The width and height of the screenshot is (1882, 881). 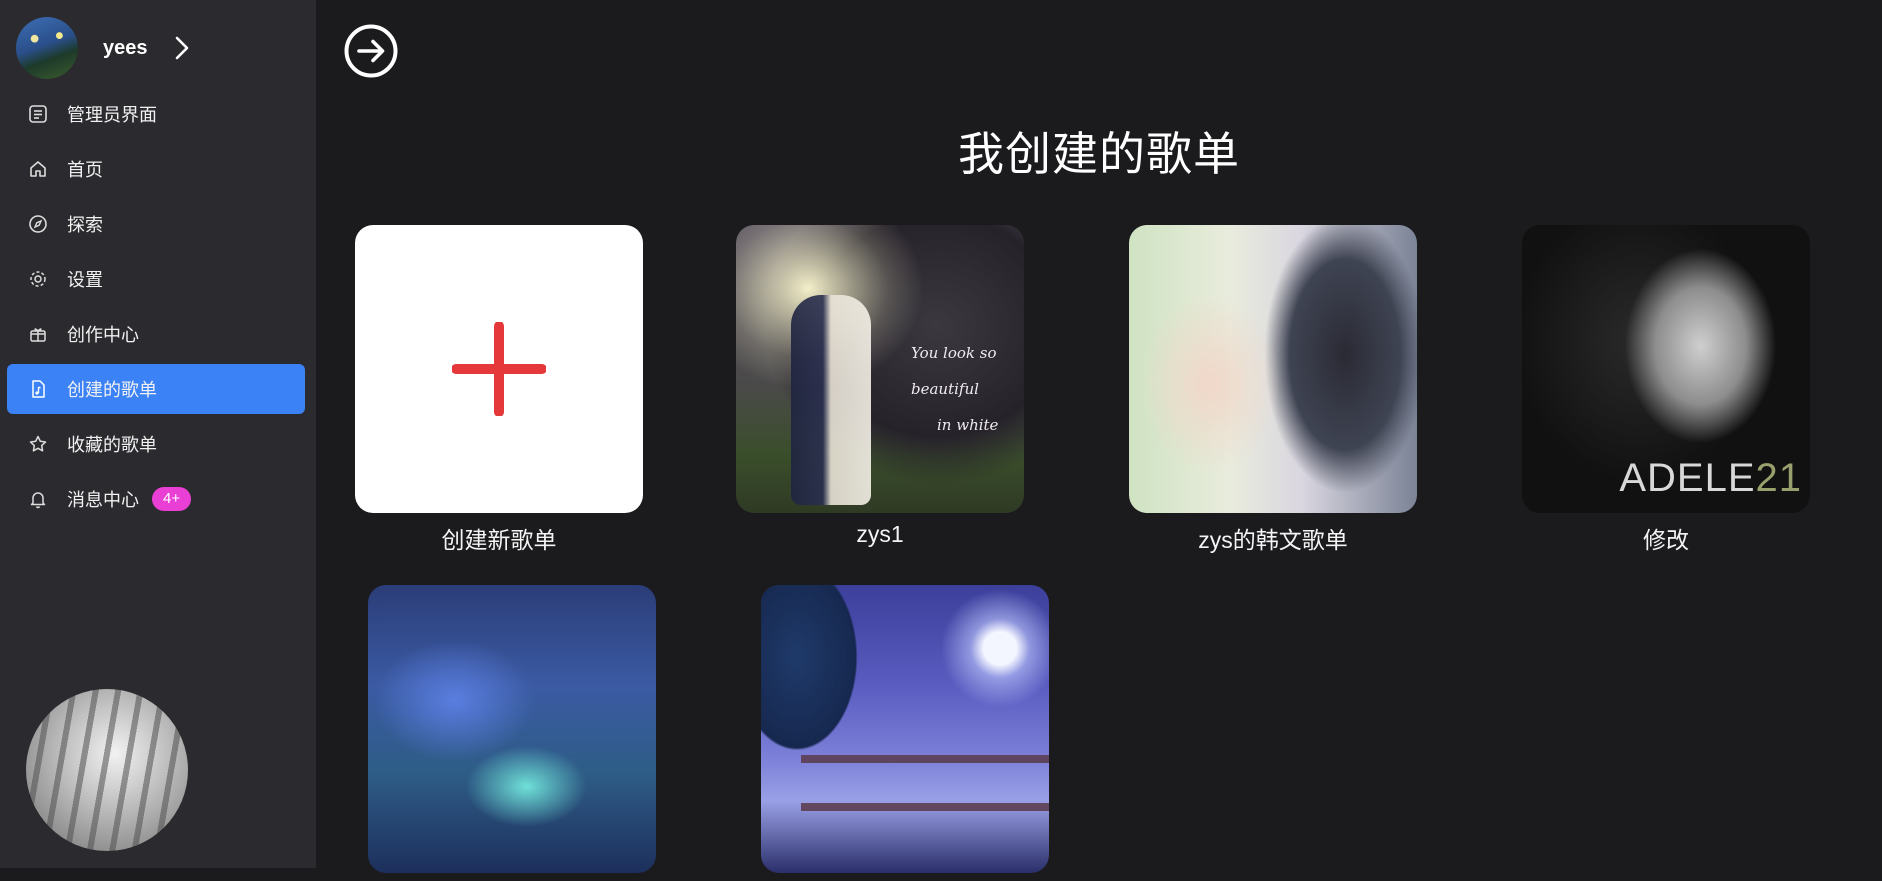 I want to click on now-playing-disc, so click(x=107, y=770).